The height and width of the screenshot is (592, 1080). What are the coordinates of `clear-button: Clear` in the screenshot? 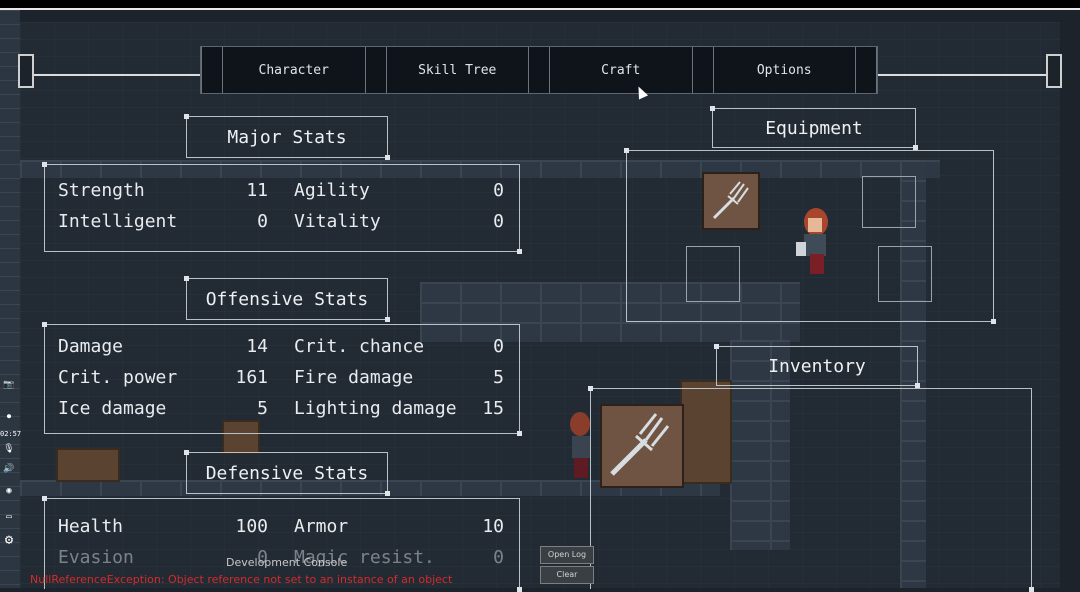 It's located at (567, 575).